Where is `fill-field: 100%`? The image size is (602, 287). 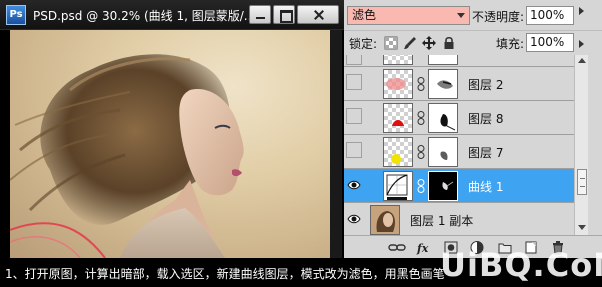 fill-field: 100% is located at coordinates (550, 42).